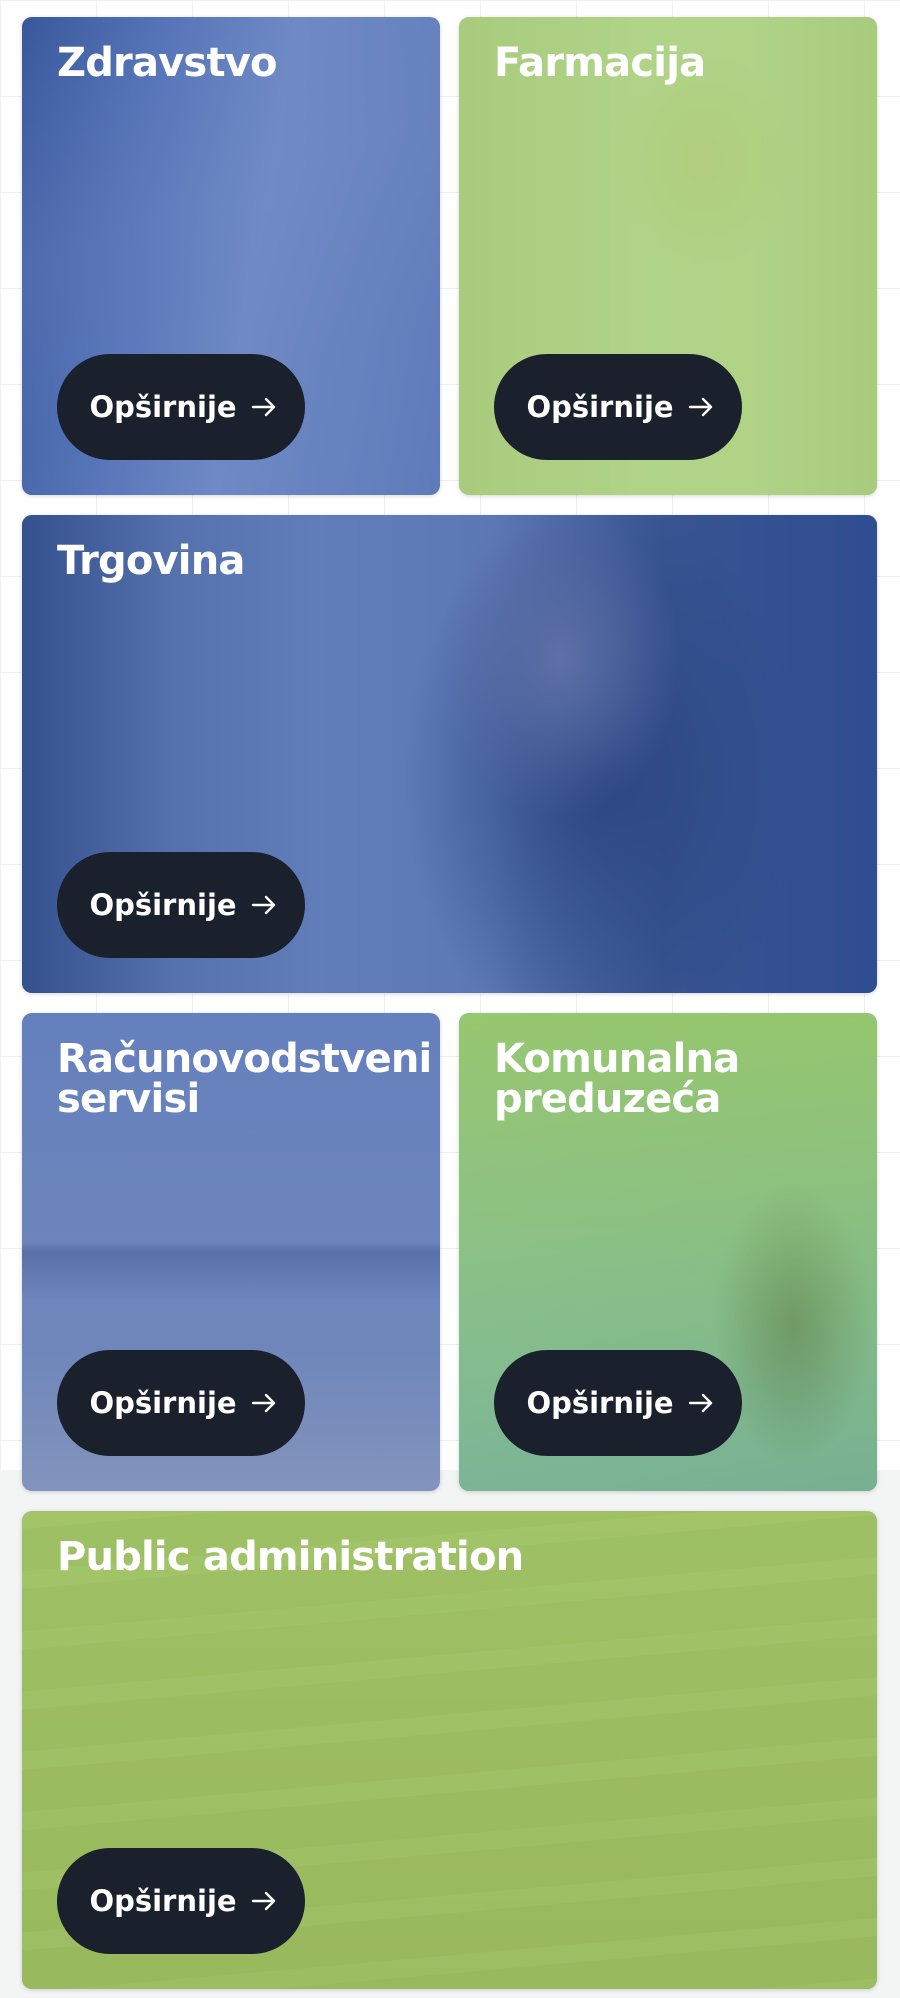 The image size is (900, 1998). I want to click on card-title: Farmacija, so click(600, 63).